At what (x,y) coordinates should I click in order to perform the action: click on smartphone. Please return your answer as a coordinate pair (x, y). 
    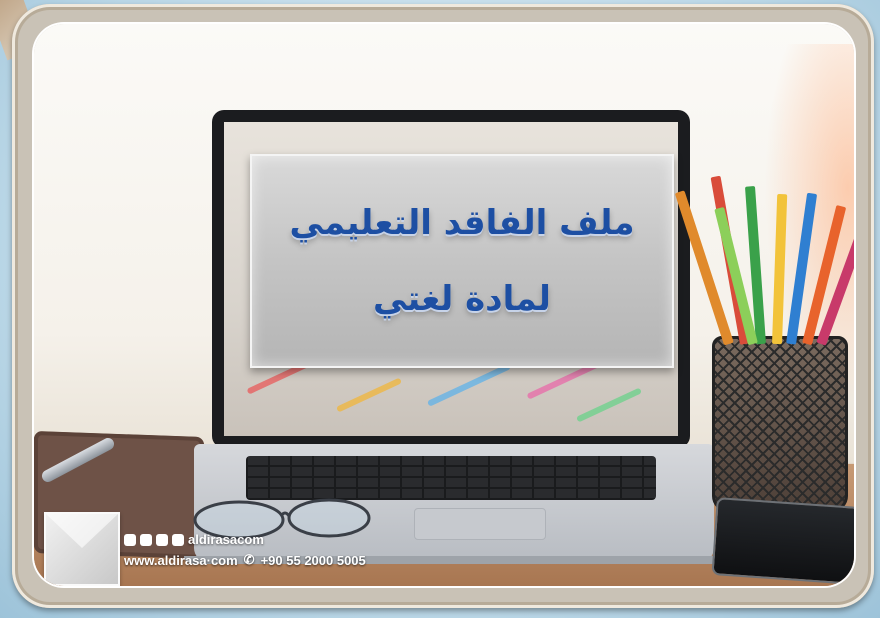
    Looking at the image, I should click on (782, 541).